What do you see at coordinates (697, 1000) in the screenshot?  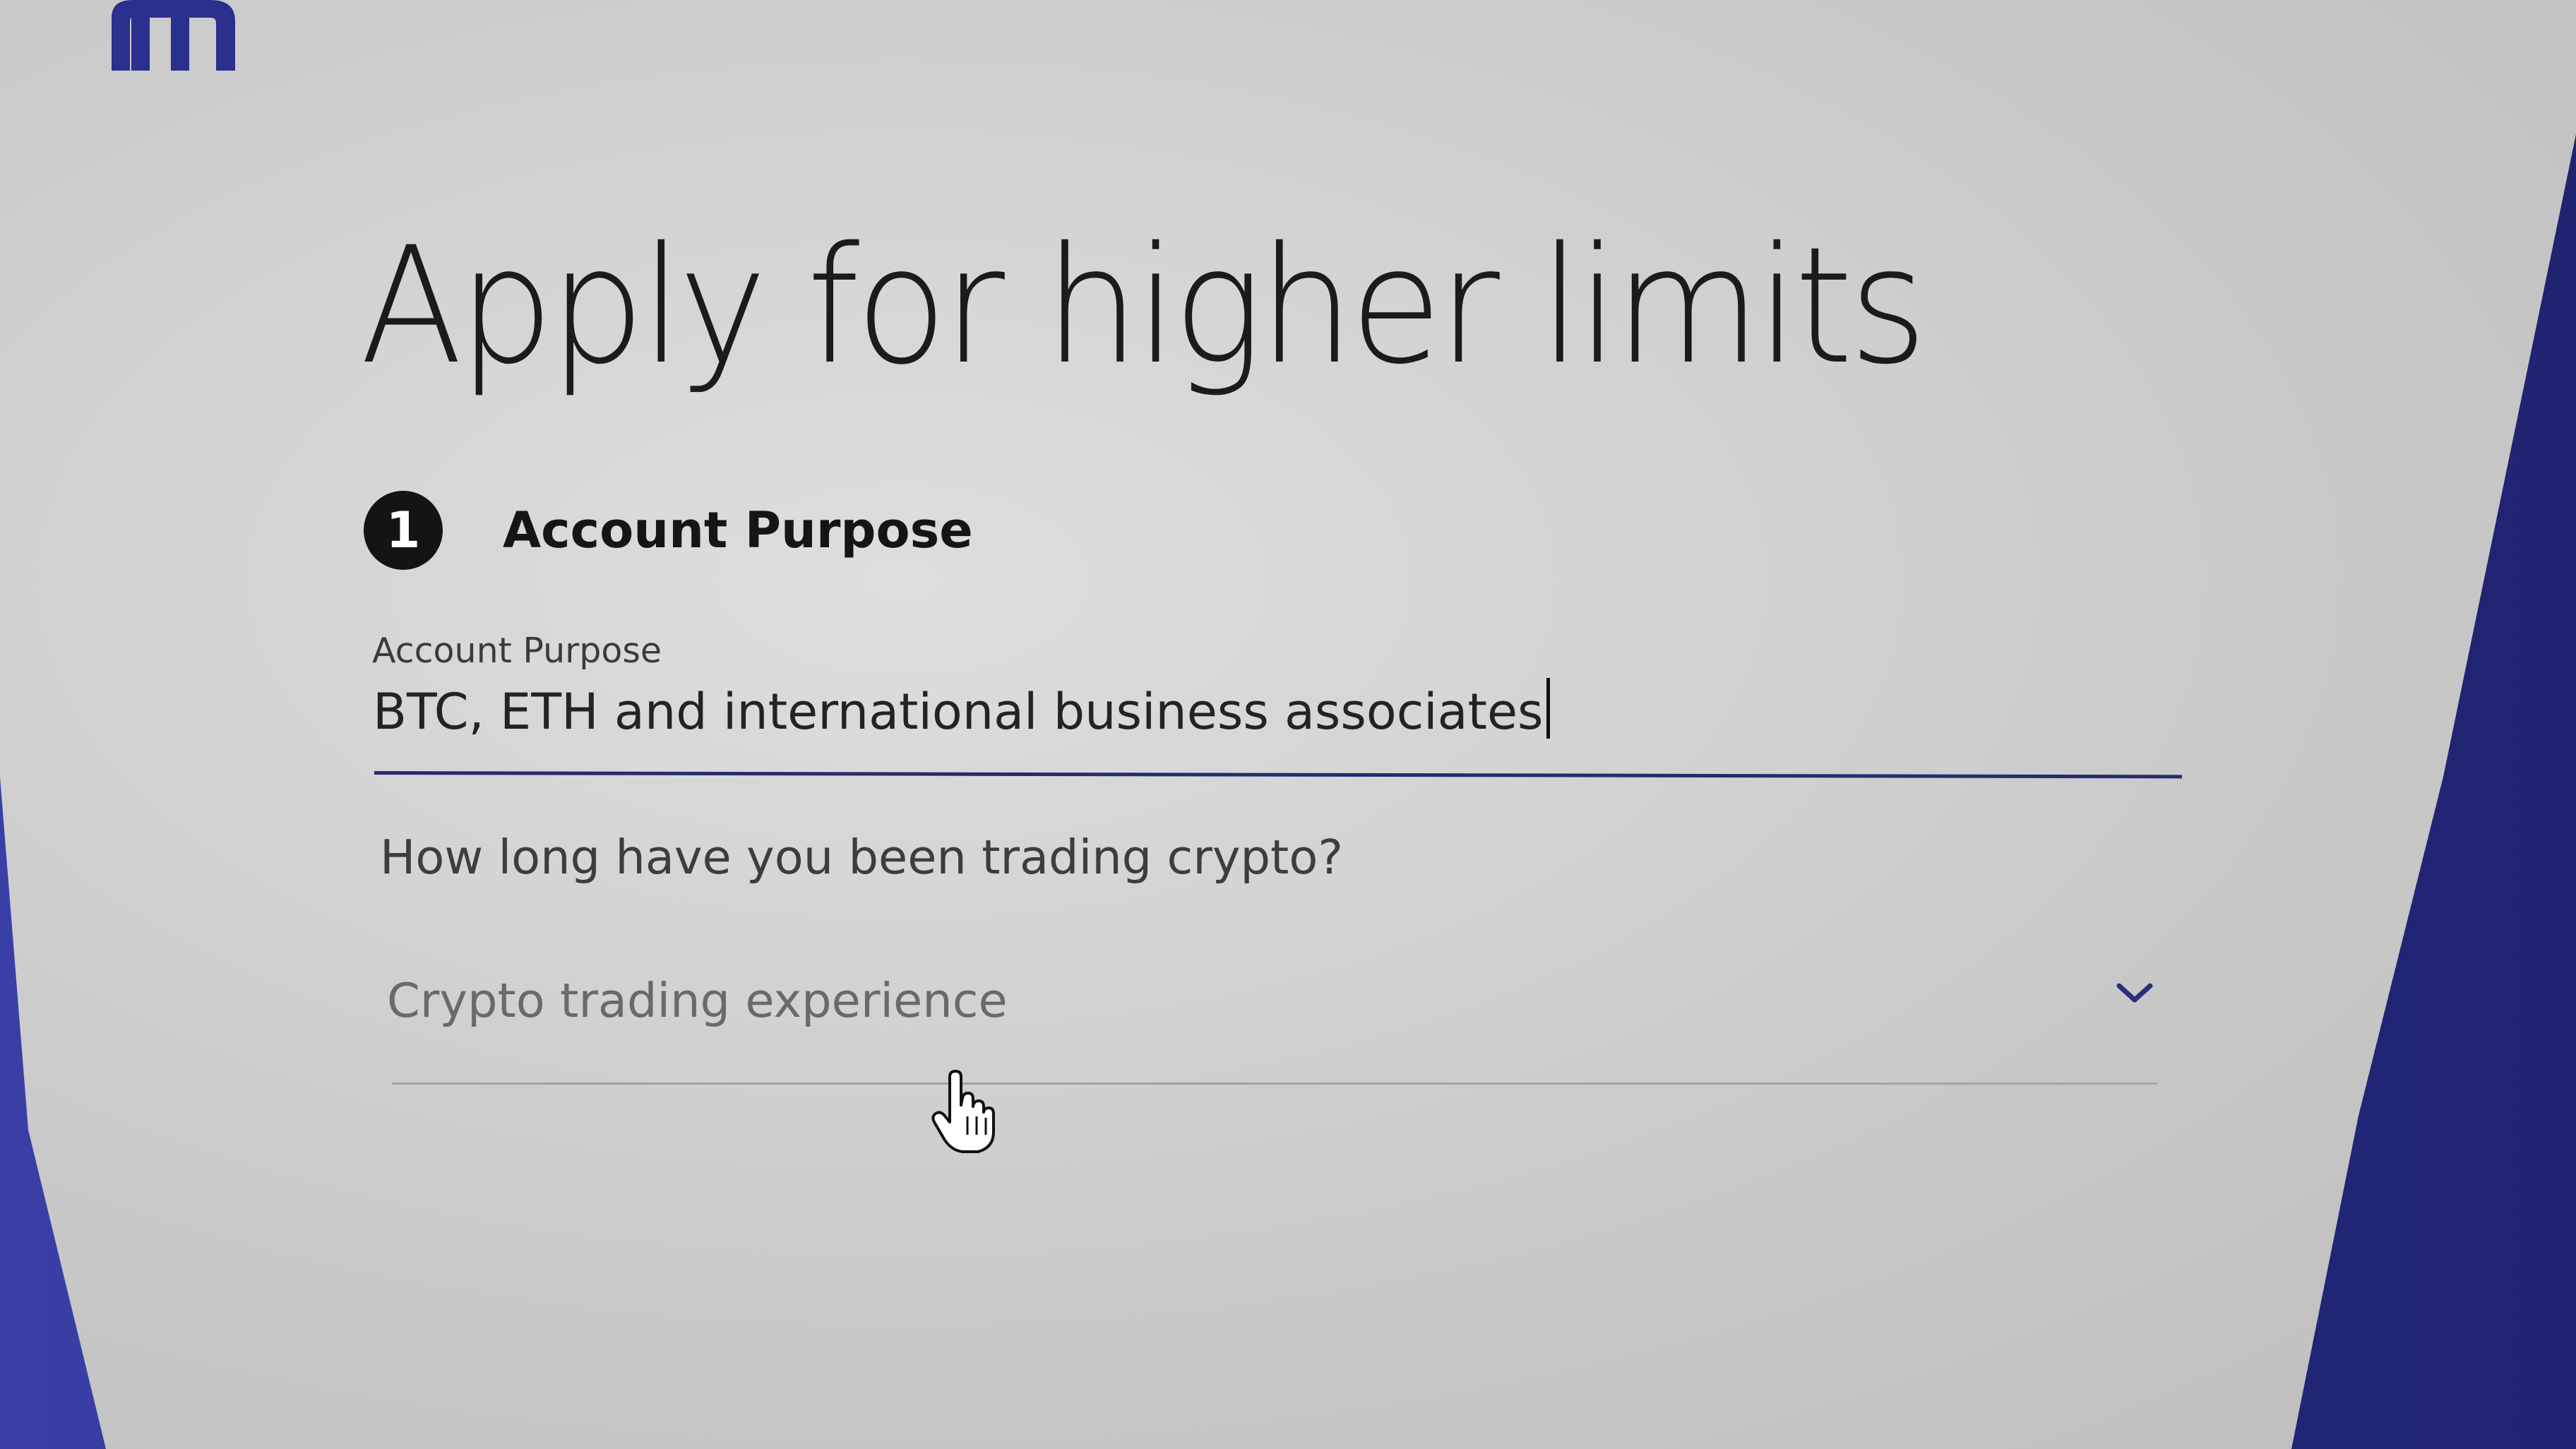 I see `experience-select-placeholder: Crypto trading experience` at bounding box center [697, 1000].